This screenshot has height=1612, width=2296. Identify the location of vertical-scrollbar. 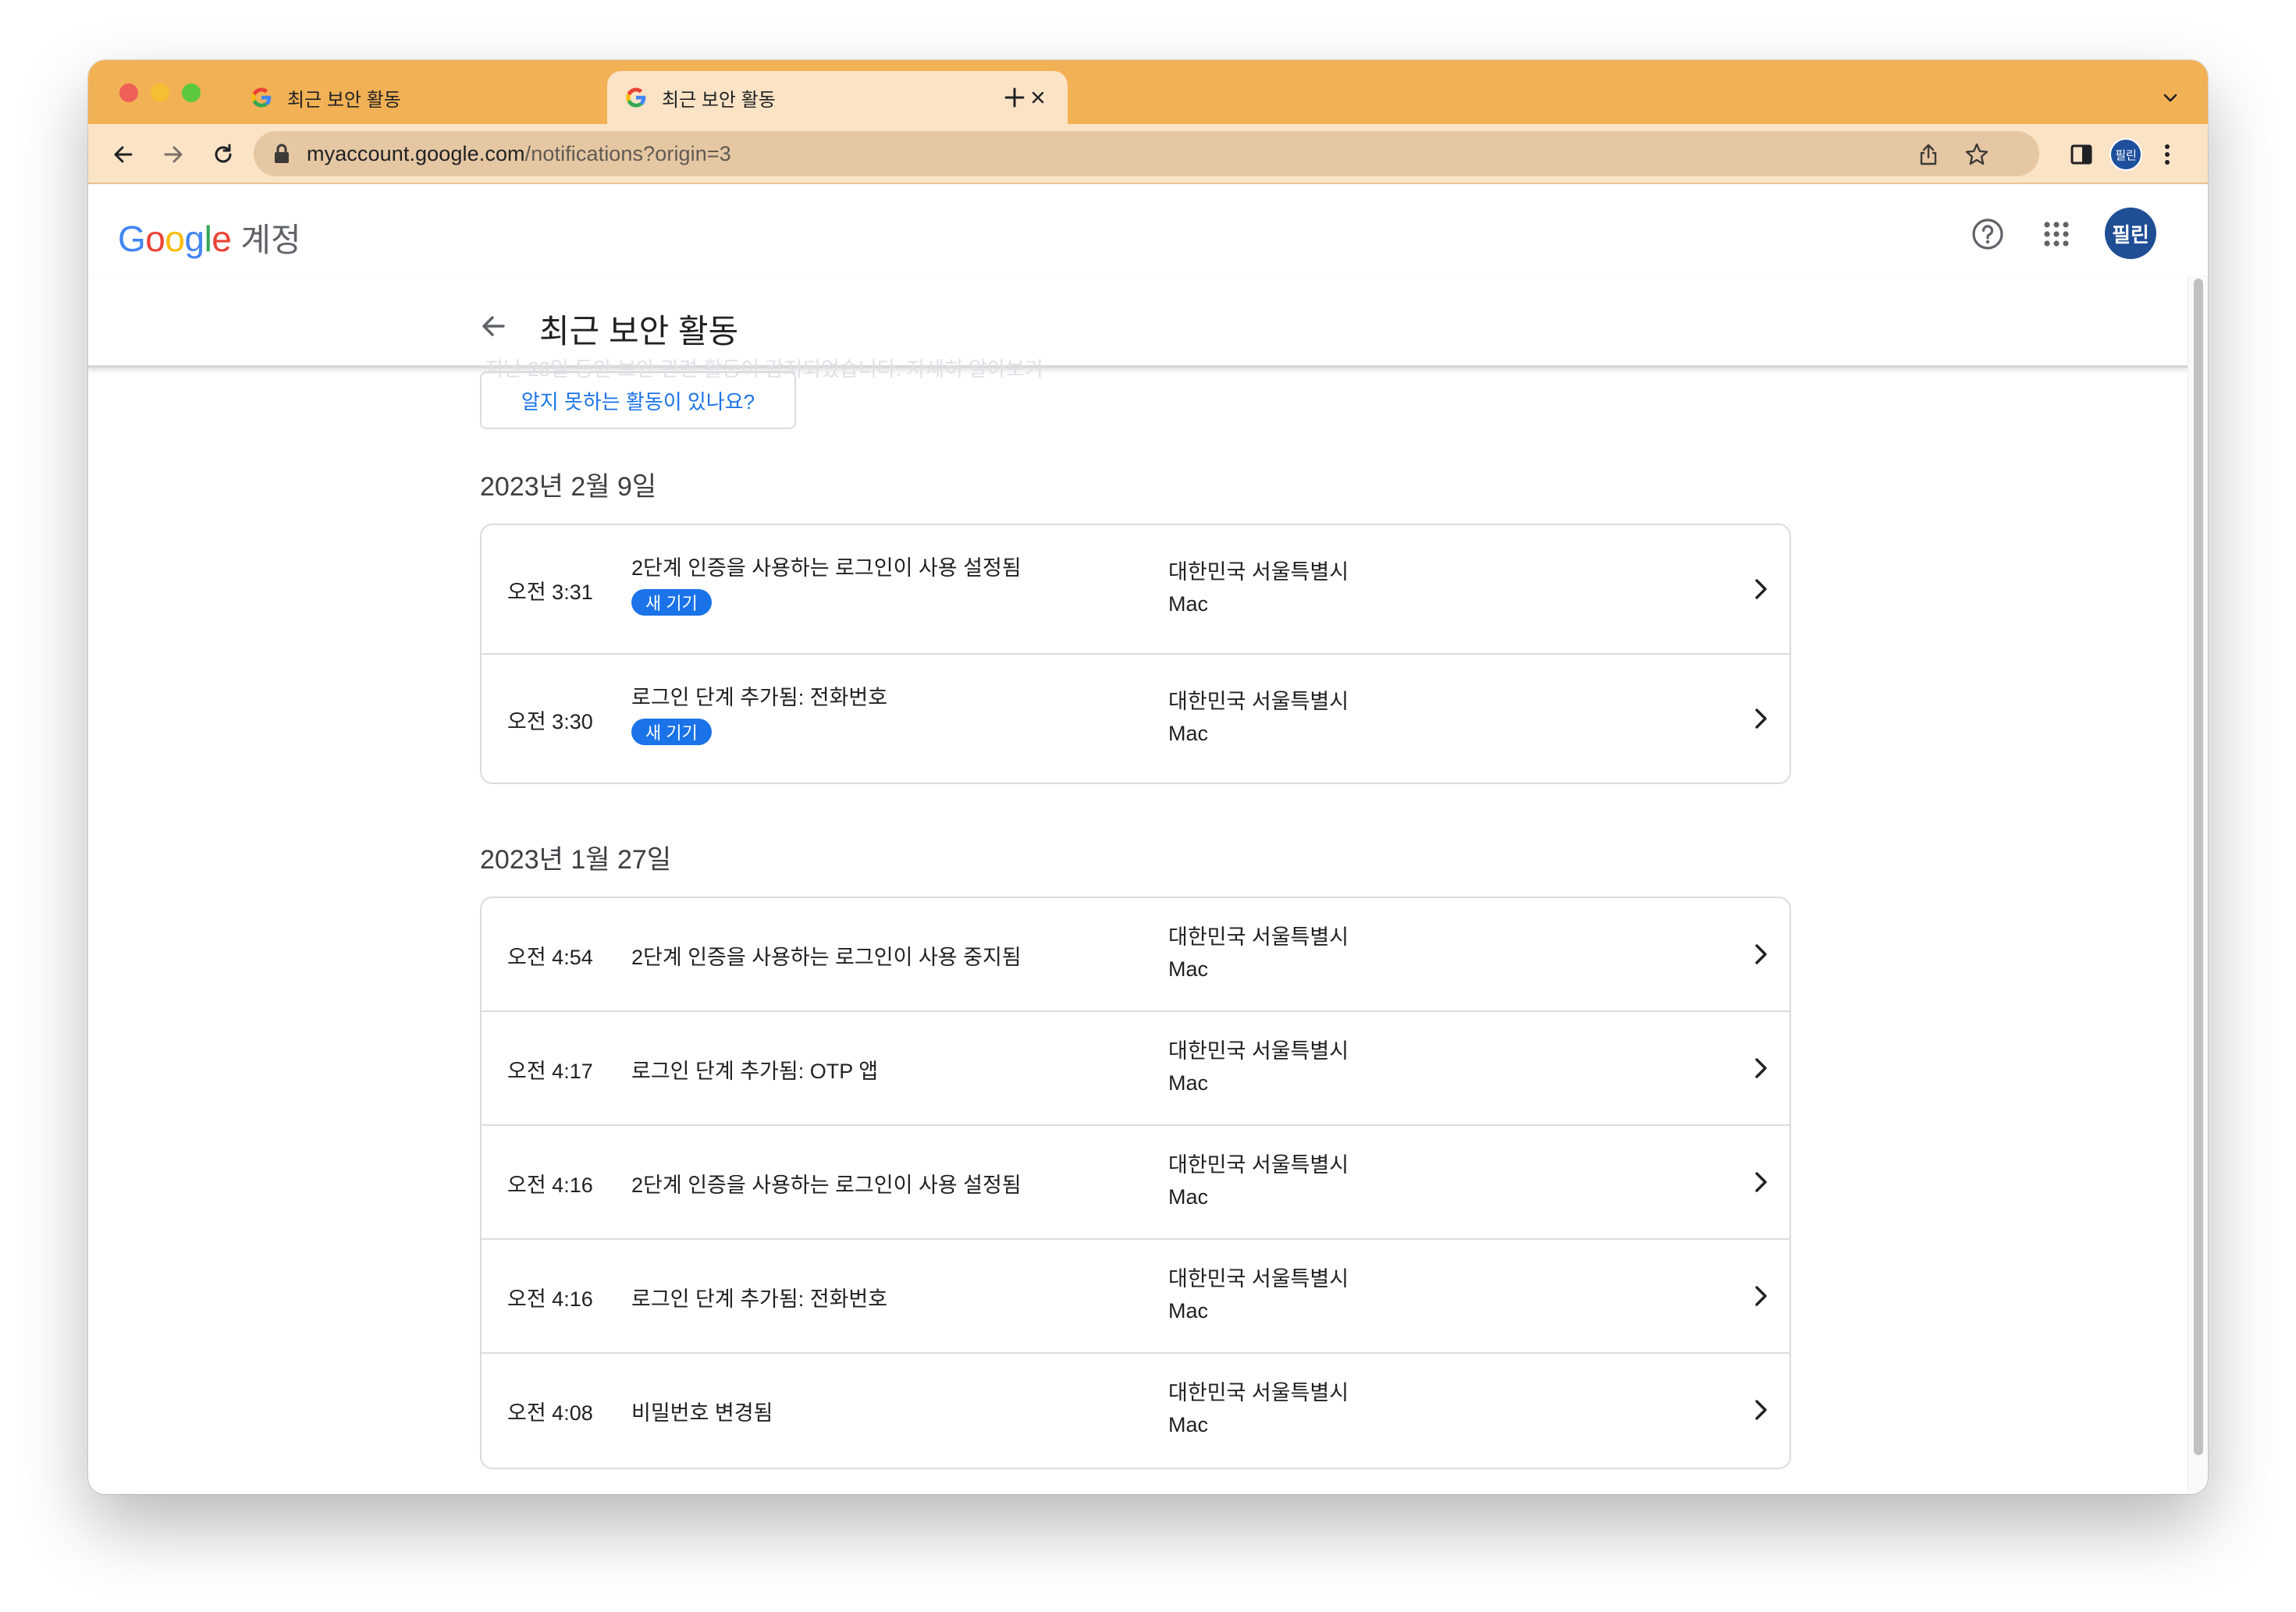
(2198, 884).